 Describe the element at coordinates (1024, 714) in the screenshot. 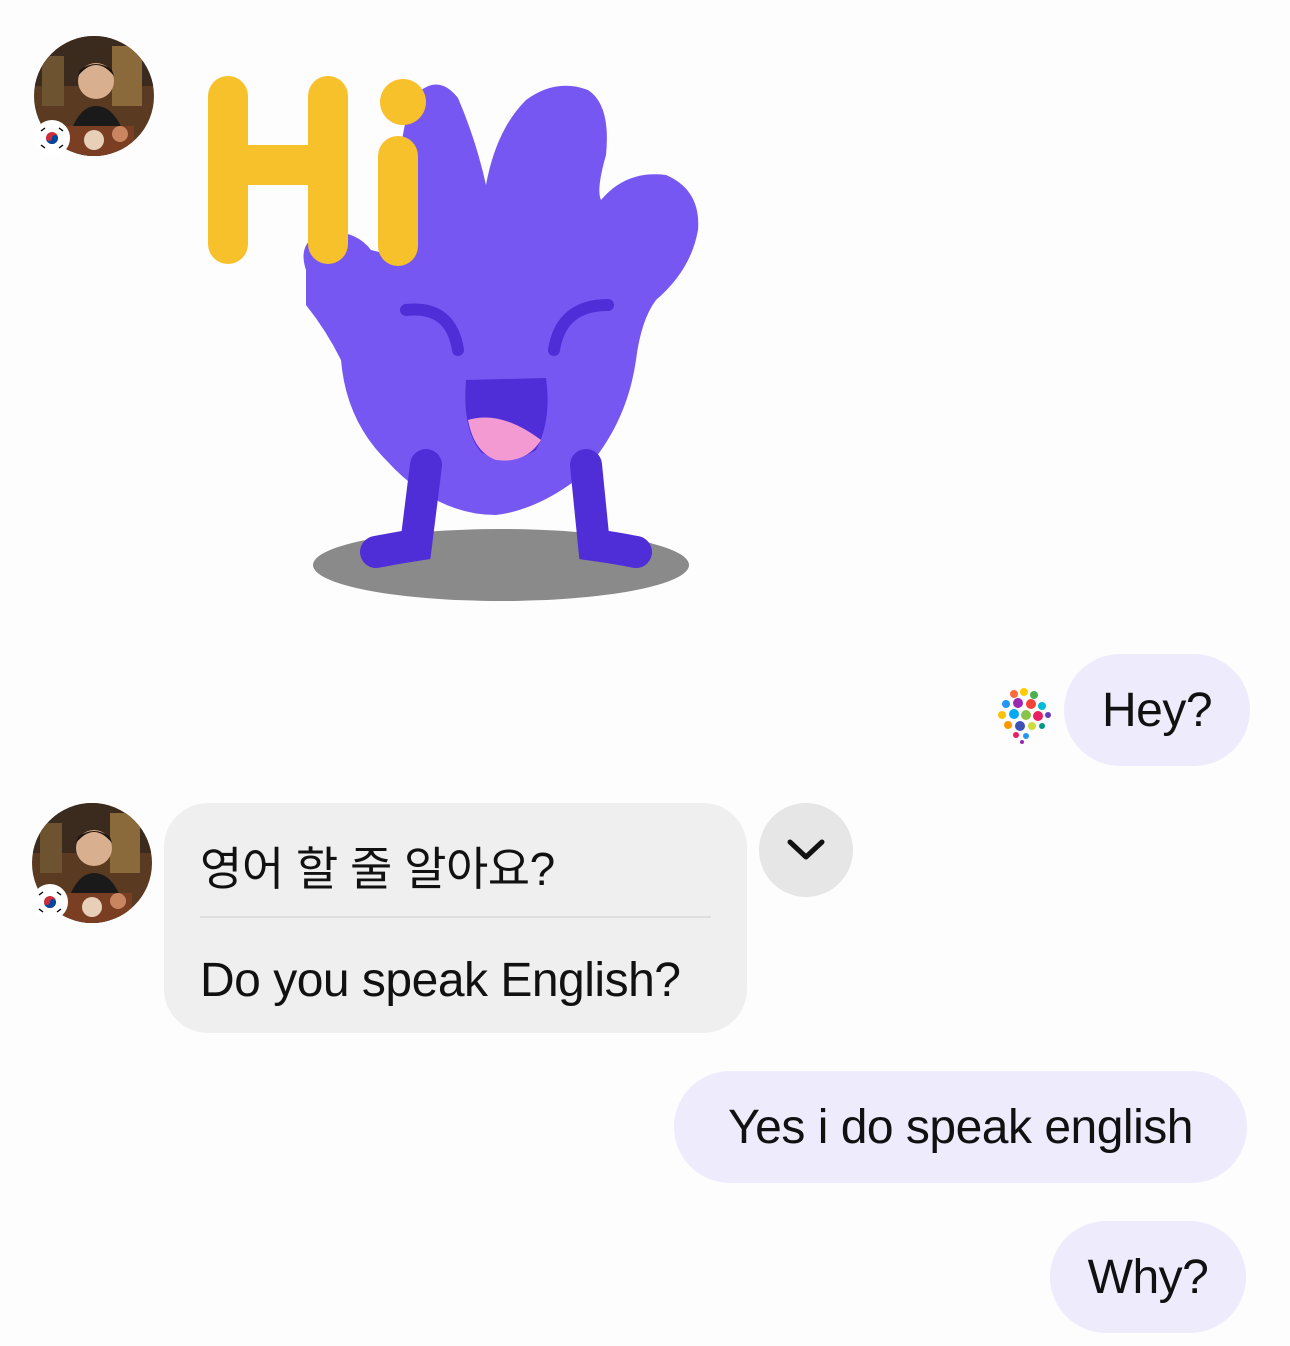

I see `hellotalk-logo-icon` at that location.